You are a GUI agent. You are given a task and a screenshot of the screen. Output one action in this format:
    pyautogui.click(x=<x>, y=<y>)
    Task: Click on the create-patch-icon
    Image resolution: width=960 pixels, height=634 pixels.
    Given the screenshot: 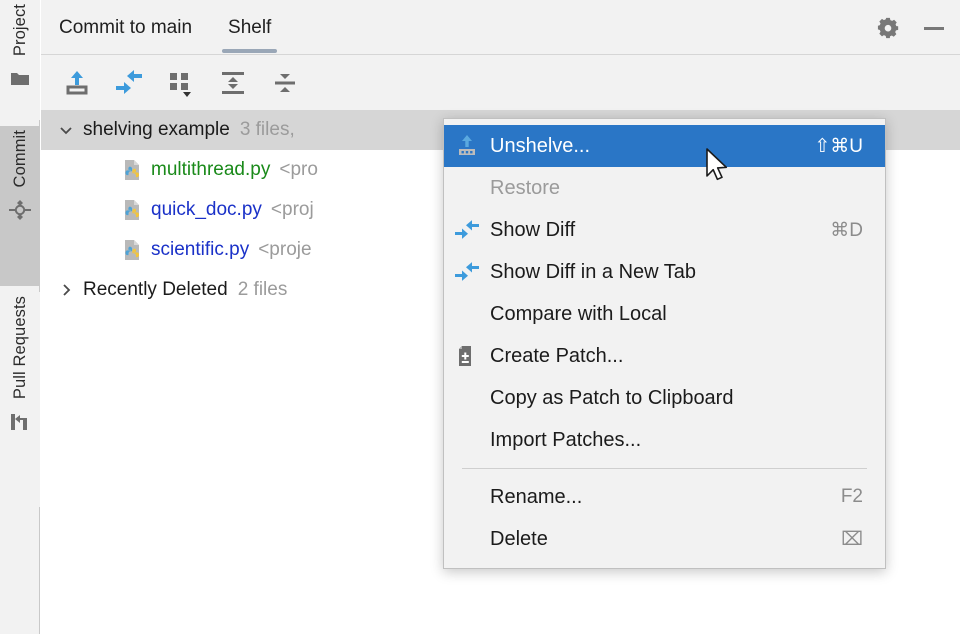 What is the action you would take?
    pyautogui.click(x=467, y=356)
    